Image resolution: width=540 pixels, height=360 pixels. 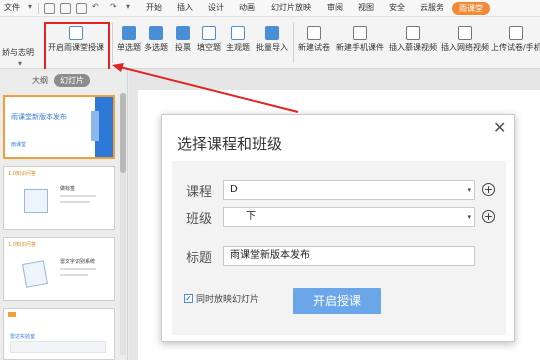 I want to click on new-mobile-label: 新建手机课件, so click(x=360, y=47).